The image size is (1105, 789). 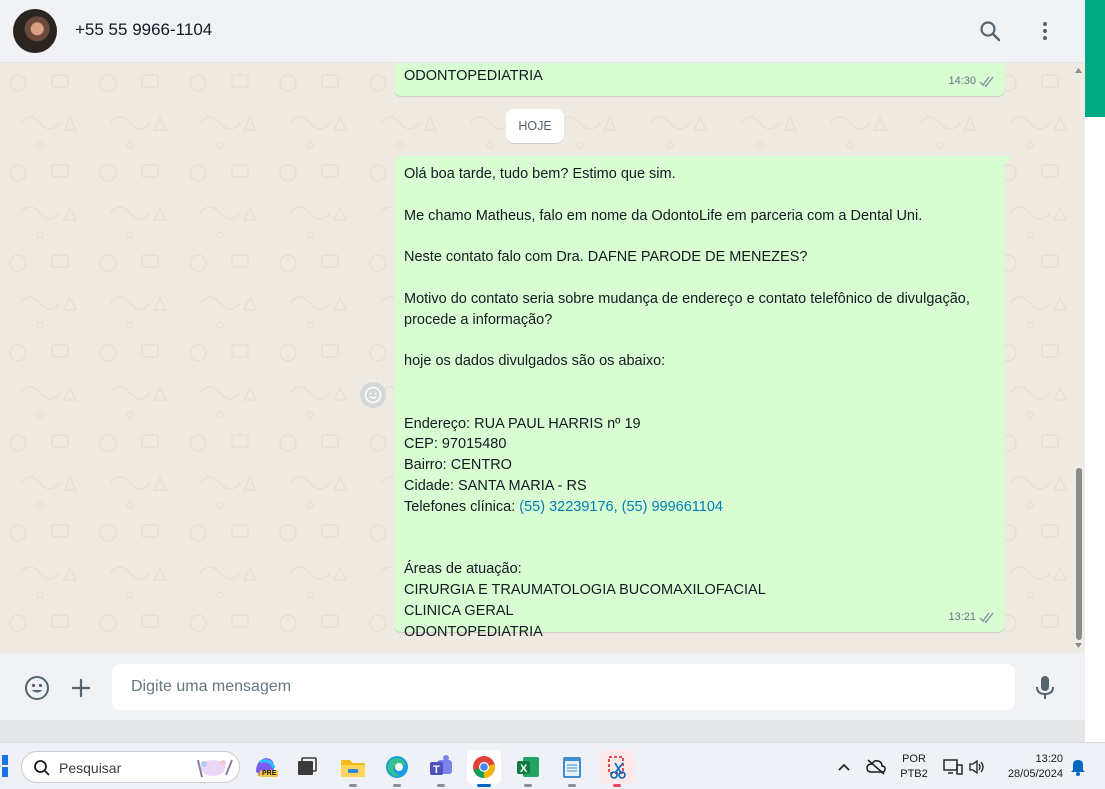 I want to click on emoji-reaction-icon, so click(x=373, y=395).